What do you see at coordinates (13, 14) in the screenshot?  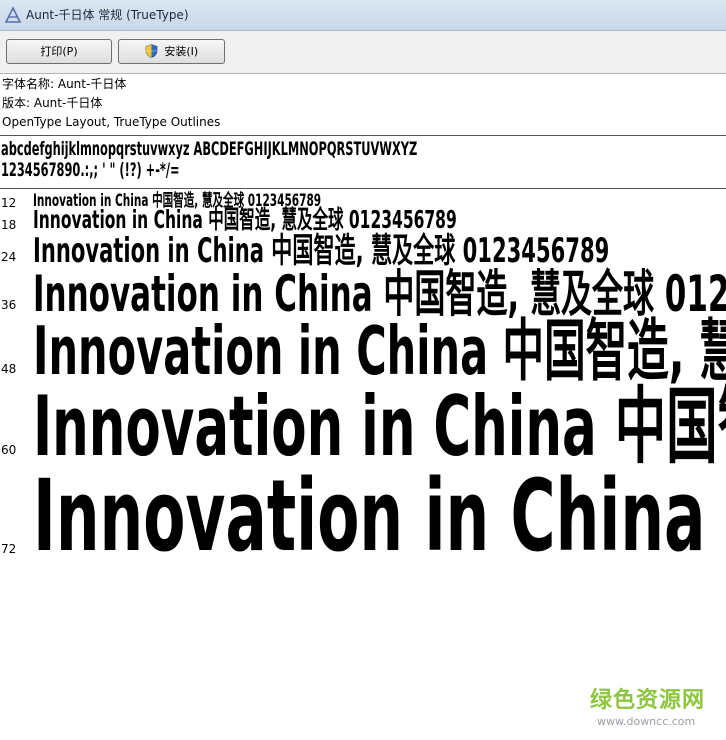 I see `font-viewer-icon` at bounding box center [13, 14].